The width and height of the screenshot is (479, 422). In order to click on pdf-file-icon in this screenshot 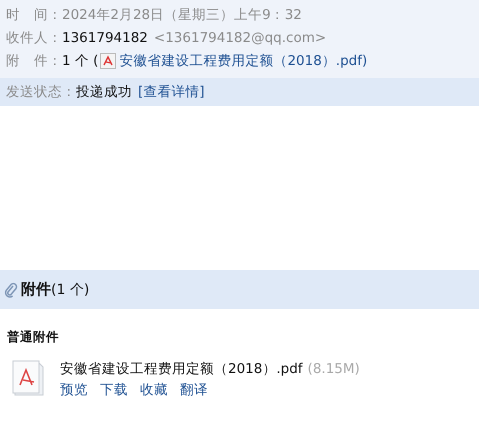, I will do `click(29, 379)`.